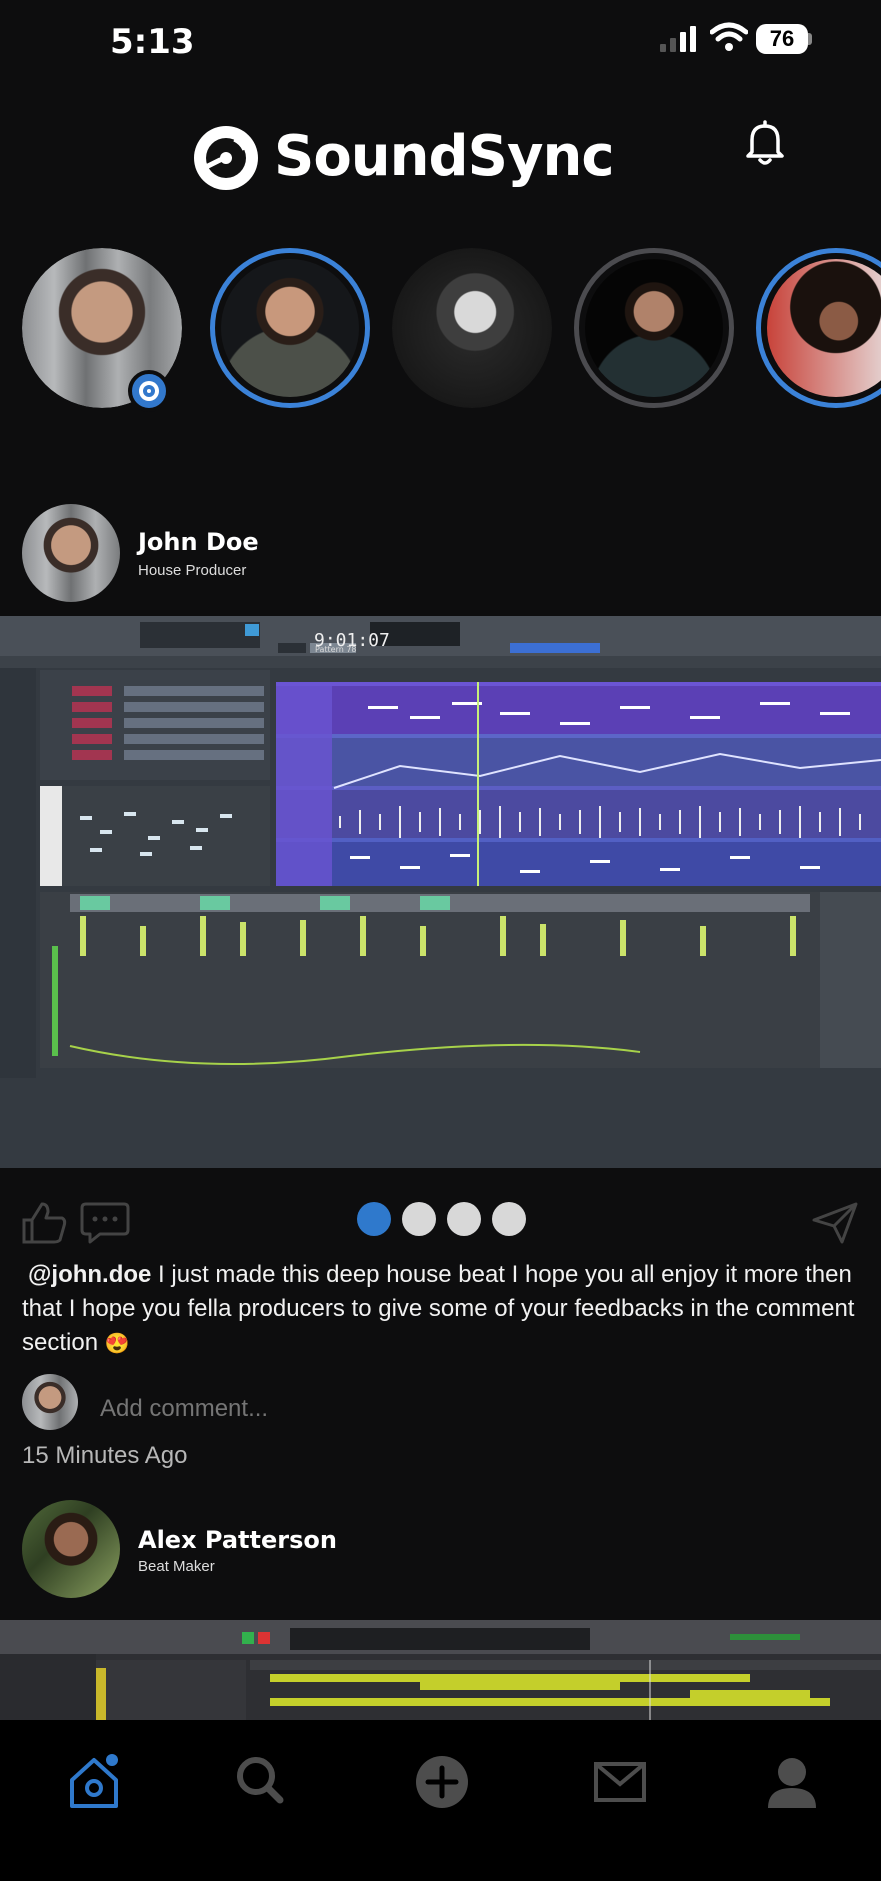 The image size is (881, 1881). I want to click on battery-tip, so click(810, 39).